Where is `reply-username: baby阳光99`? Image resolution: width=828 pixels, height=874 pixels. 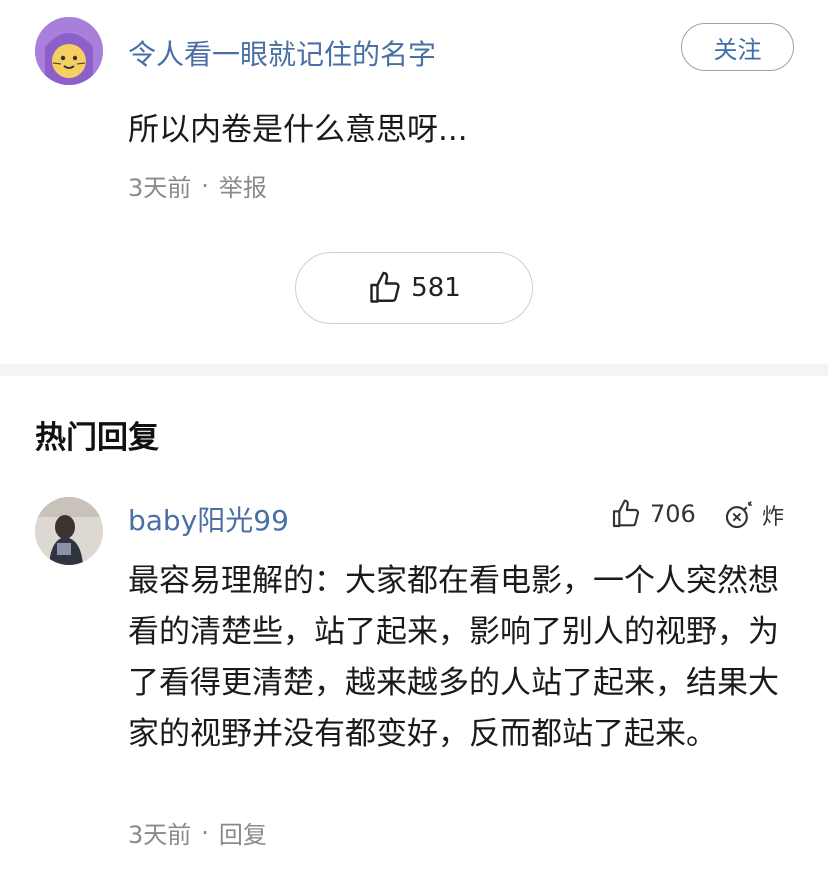
reply-username: baby阳光99 is located at coordinates (208, 519).